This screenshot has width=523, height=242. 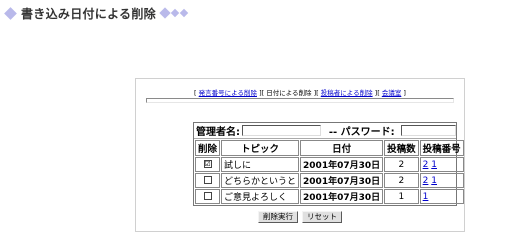 I want to click on table-row: どちらかというと 2001年07月30日 2 2 1, so click(x=329, y=180).